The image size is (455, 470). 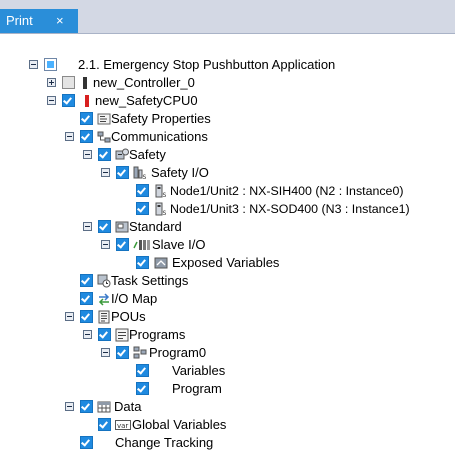 What do you see at coordinates (227, 155) in the screenshot?
I see `tree-item-safety: Safety` at bounding box center [227, 155].